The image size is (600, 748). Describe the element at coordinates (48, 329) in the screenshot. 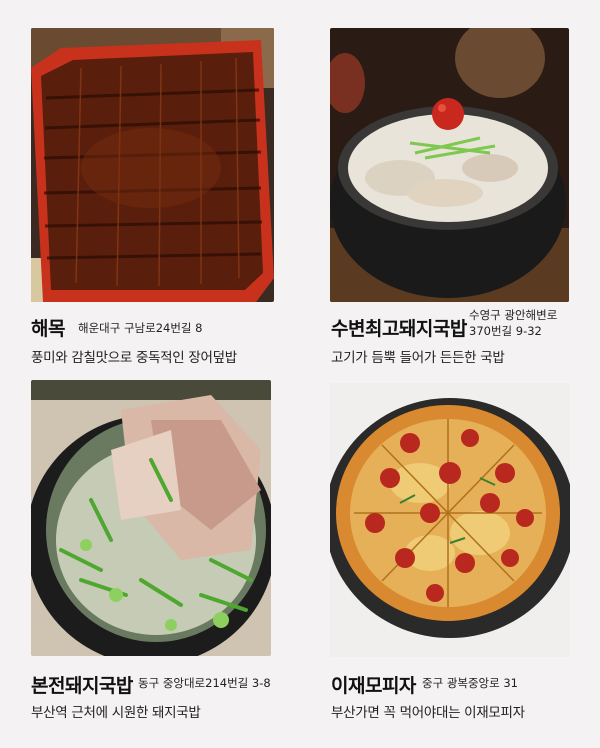

I see `restaurant-name: 해목` at that location.